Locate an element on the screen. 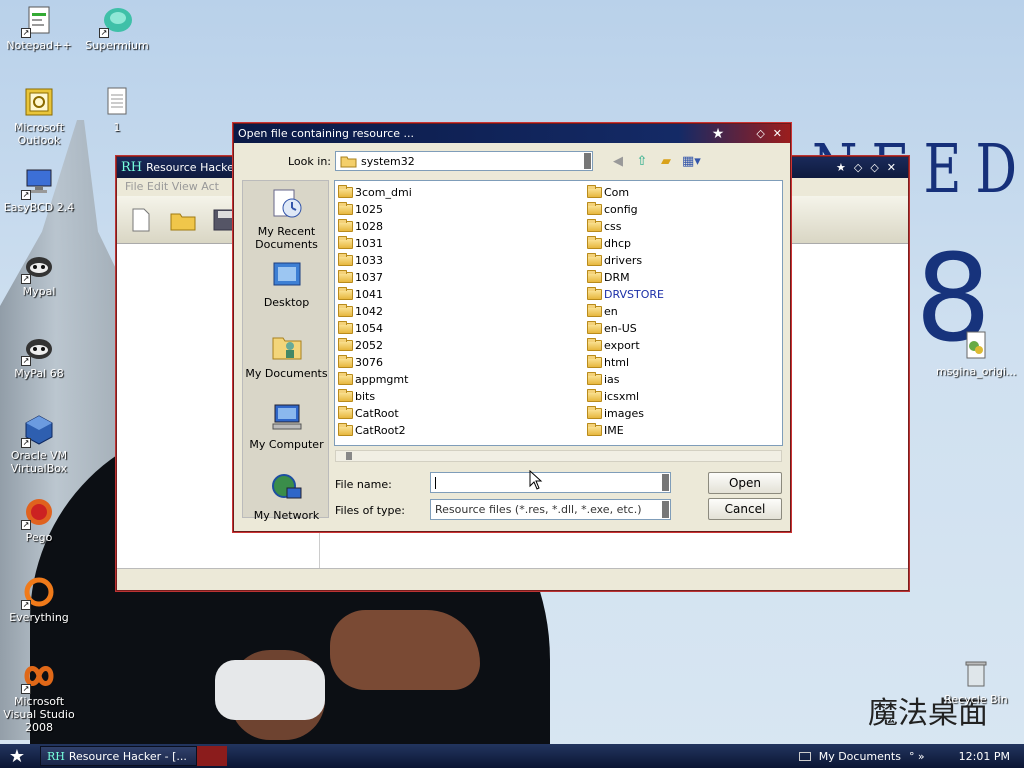 The width and height of the screenshot is (1024, 768). folder-item: Com is located at coordinates (625, 192).